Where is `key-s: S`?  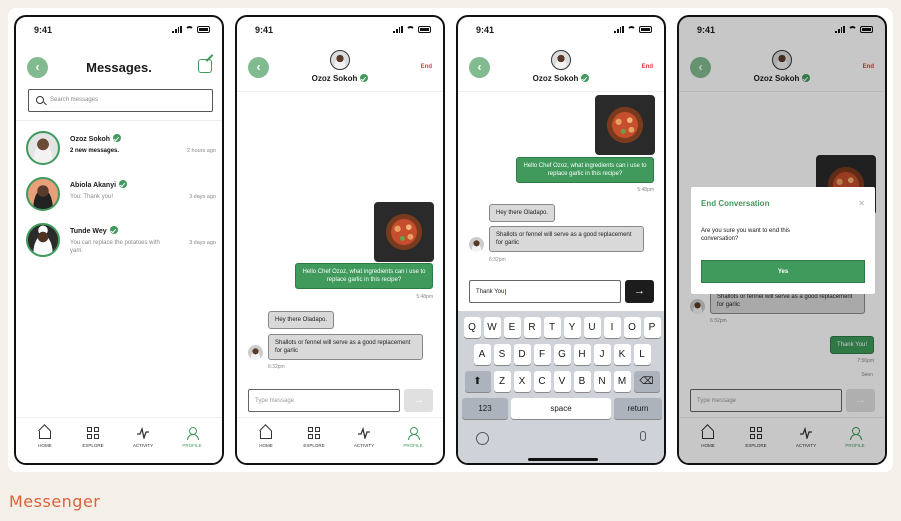
key-s: S is located at coordinates (502, 354).